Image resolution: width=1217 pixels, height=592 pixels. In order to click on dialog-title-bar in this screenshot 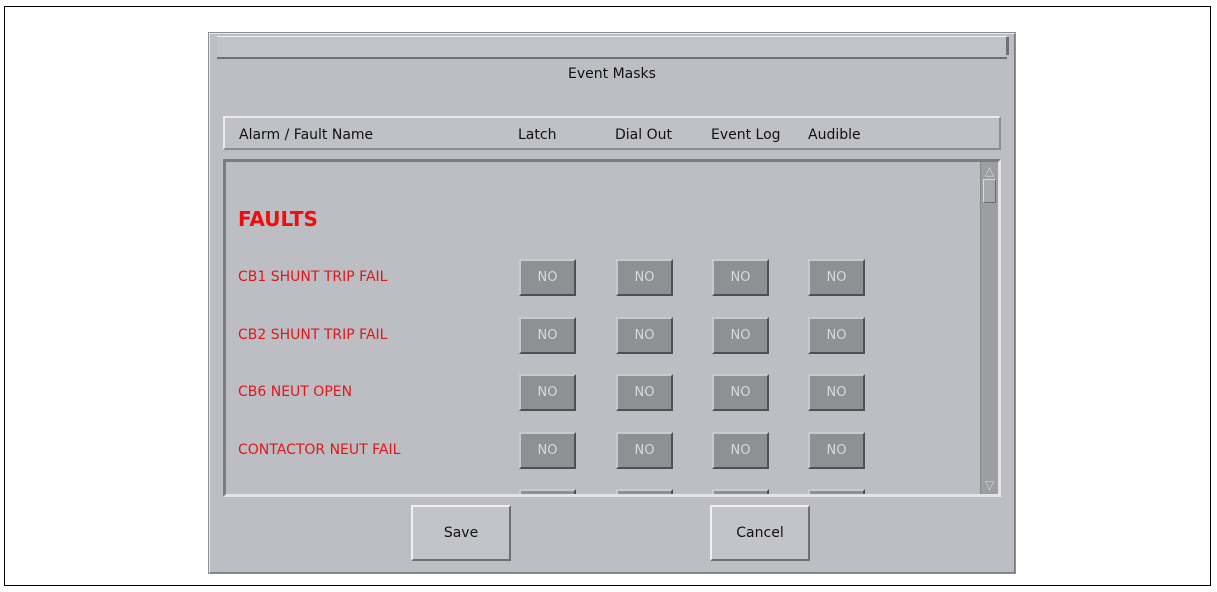, I will do `click(613, 47)`.